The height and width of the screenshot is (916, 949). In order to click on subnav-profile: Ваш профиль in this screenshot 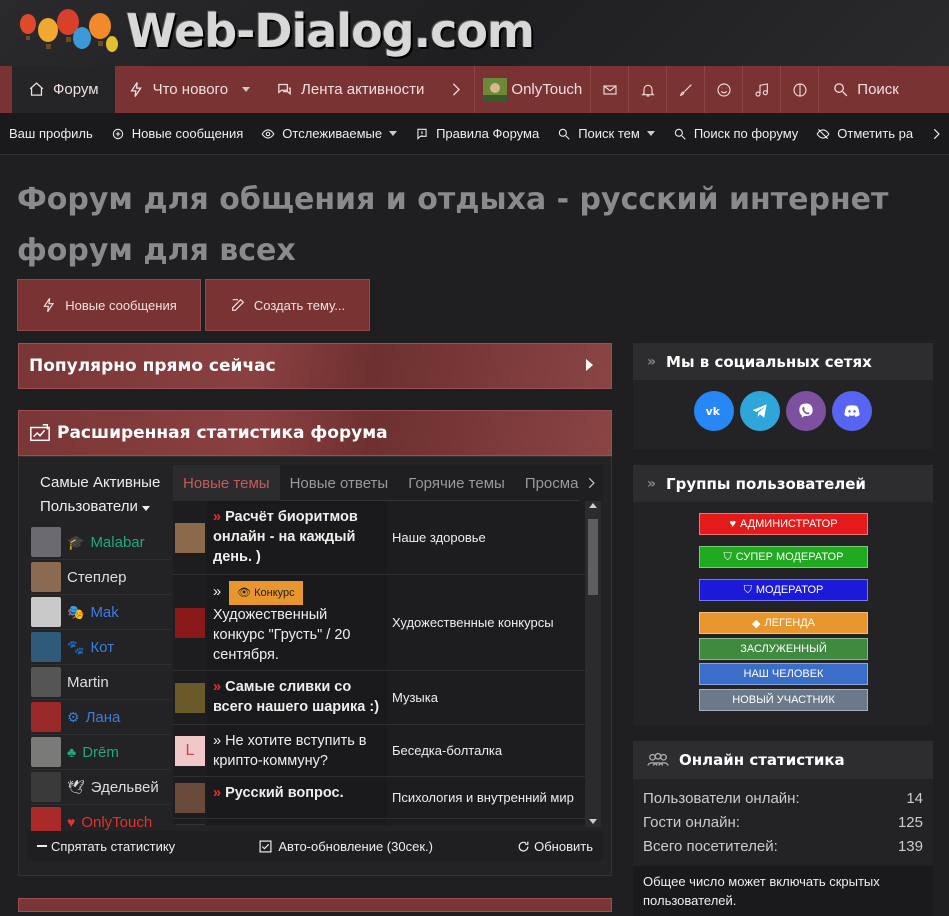, I will do `click(51, 133)`.